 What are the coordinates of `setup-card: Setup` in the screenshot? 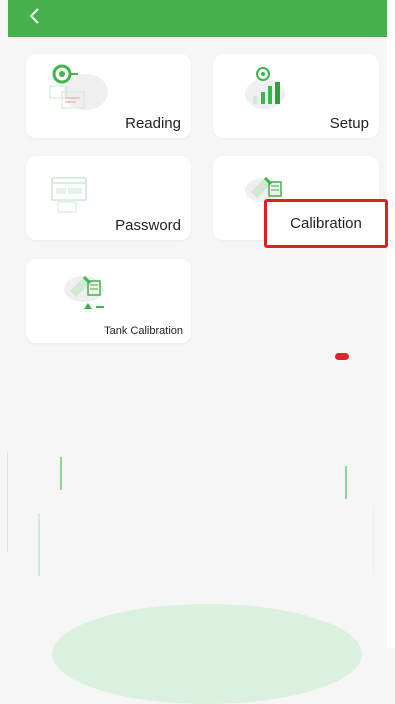 It's located at (296, 96).